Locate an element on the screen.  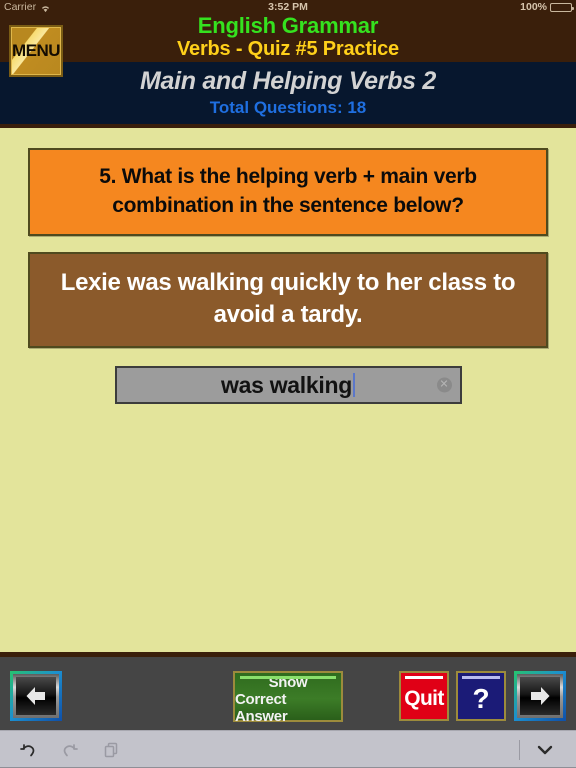
status-bar-clock: 3:52 PM is located at coordinates (288, 7).